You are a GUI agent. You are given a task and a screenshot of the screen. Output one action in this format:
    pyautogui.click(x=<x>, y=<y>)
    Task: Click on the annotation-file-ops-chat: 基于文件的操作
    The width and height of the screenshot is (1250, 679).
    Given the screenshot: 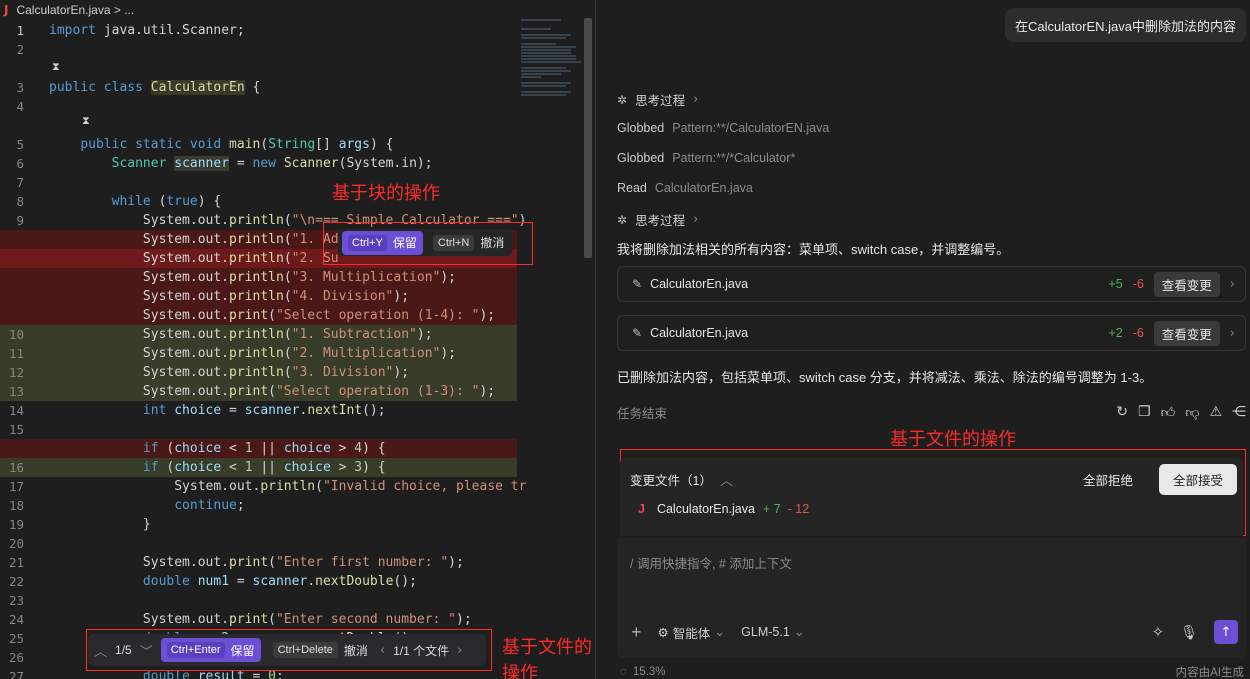 What is the action you would take?
    pyautogui.click(x=953, y=439)
    